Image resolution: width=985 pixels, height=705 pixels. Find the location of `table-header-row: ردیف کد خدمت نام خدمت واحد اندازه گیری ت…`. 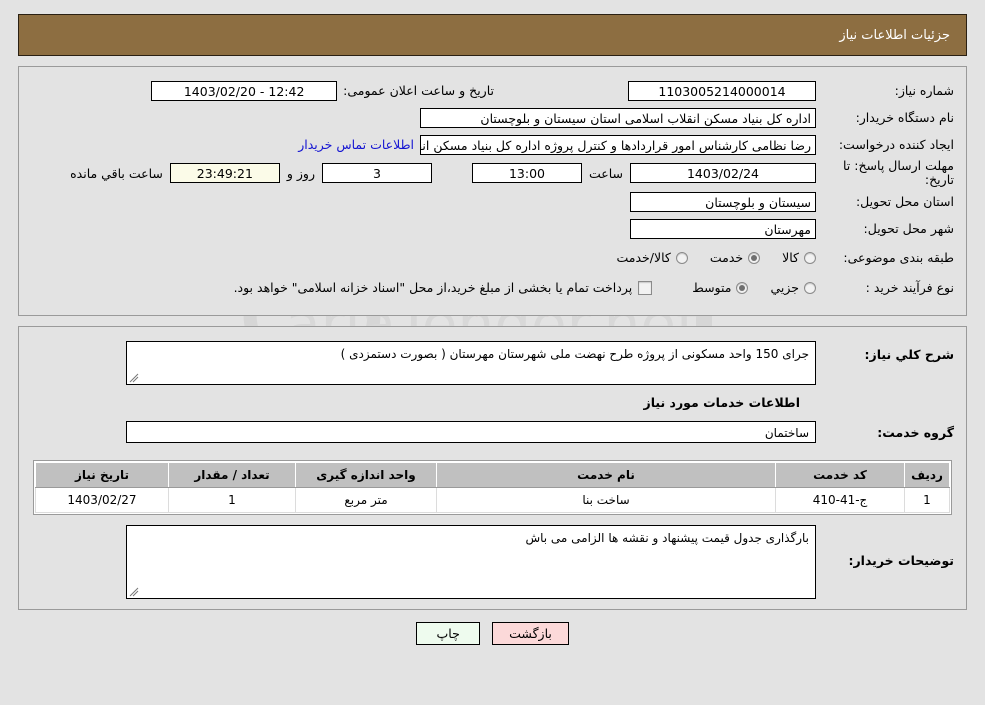

table-header-row: ردیف کد خدمت نام خدمت واحد اندازه گیری ت… is located at coordinates (492, 474).